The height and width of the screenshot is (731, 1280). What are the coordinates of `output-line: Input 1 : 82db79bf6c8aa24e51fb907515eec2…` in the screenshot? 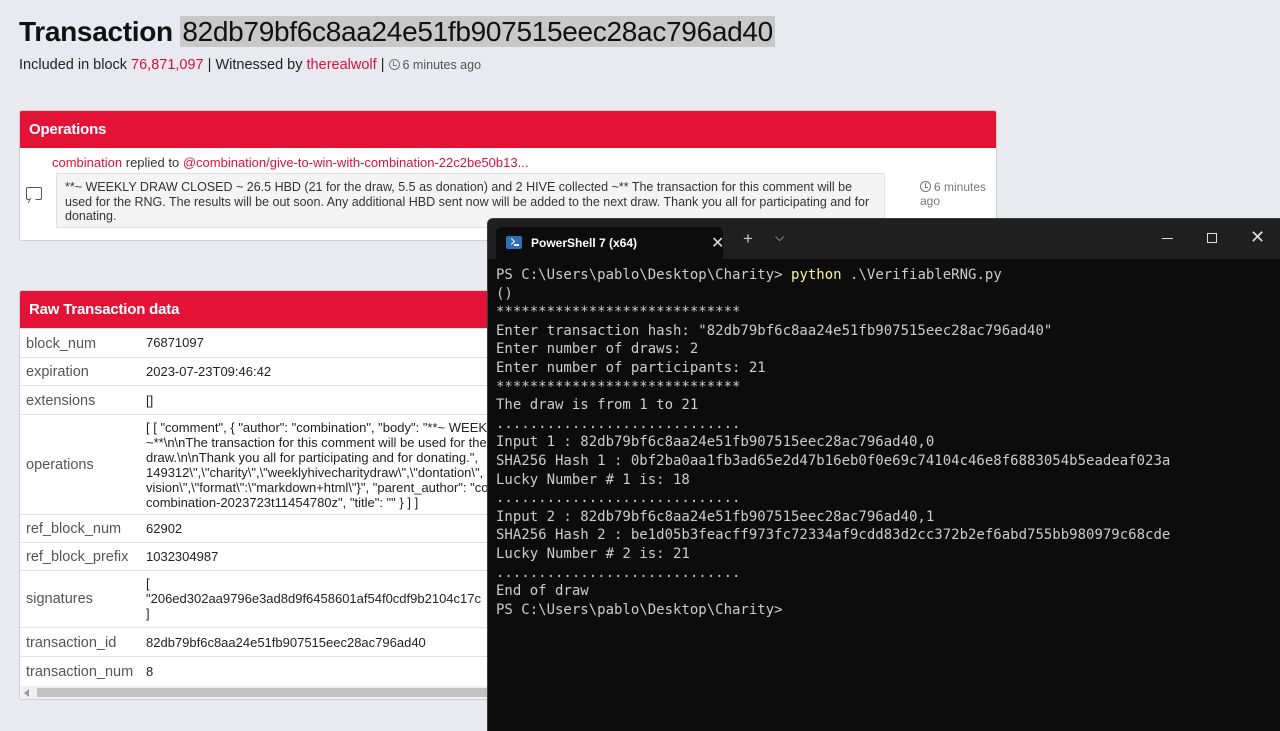 It's located at (715, 442).